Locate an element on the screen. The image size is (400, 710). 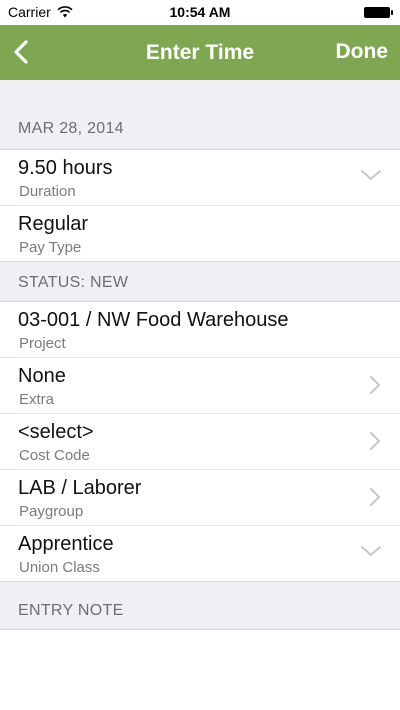
extra-value: None is located at coordinates (42, 376).